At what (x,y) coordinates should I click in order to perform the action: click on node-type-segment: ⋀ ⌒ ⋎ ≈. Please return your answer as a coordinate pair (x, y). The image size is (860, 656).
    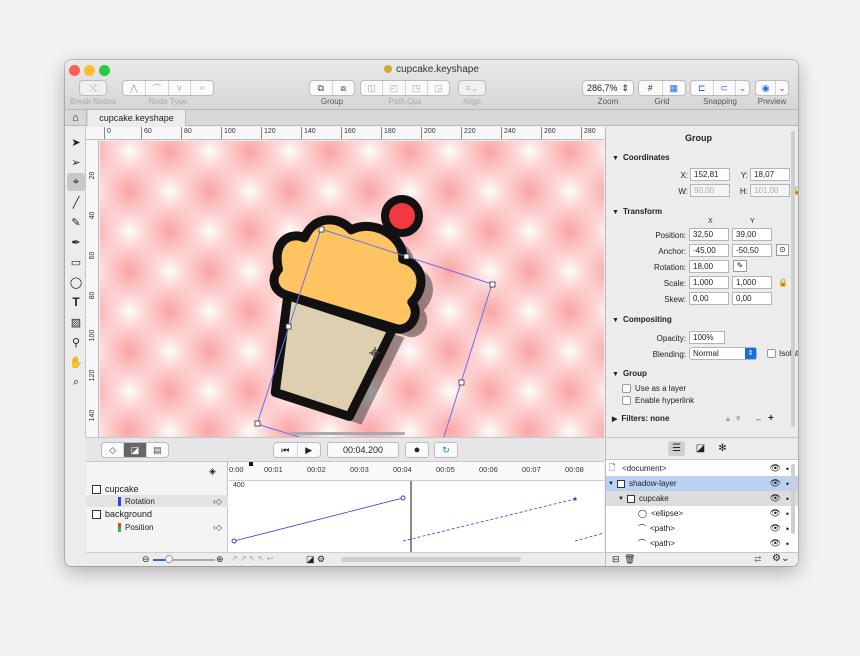
    Looking at the image, I should click on (168, 88).